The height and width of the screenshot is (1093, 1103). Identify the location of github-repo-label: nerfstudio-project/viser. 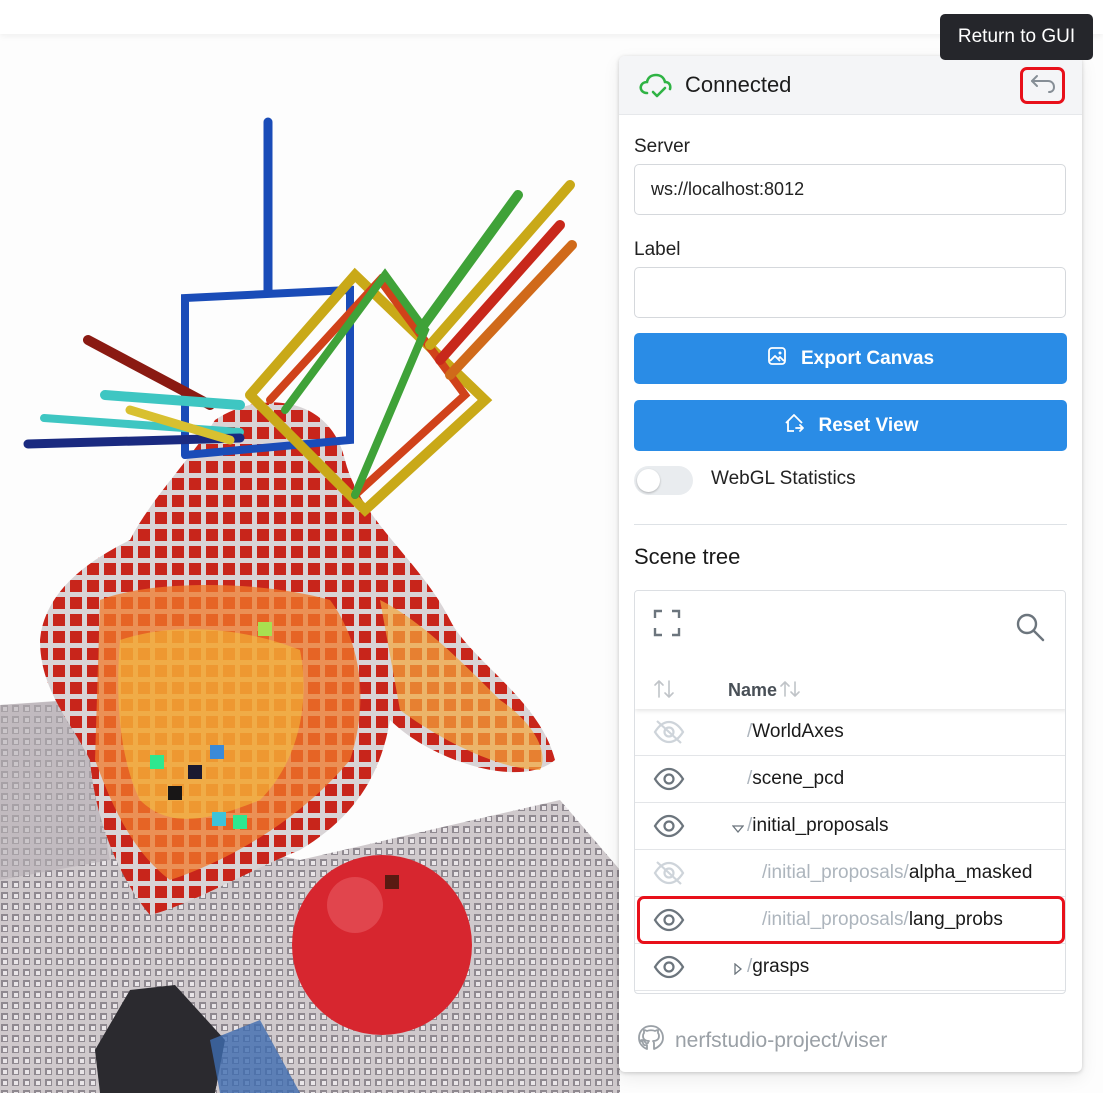
(781, 1040).